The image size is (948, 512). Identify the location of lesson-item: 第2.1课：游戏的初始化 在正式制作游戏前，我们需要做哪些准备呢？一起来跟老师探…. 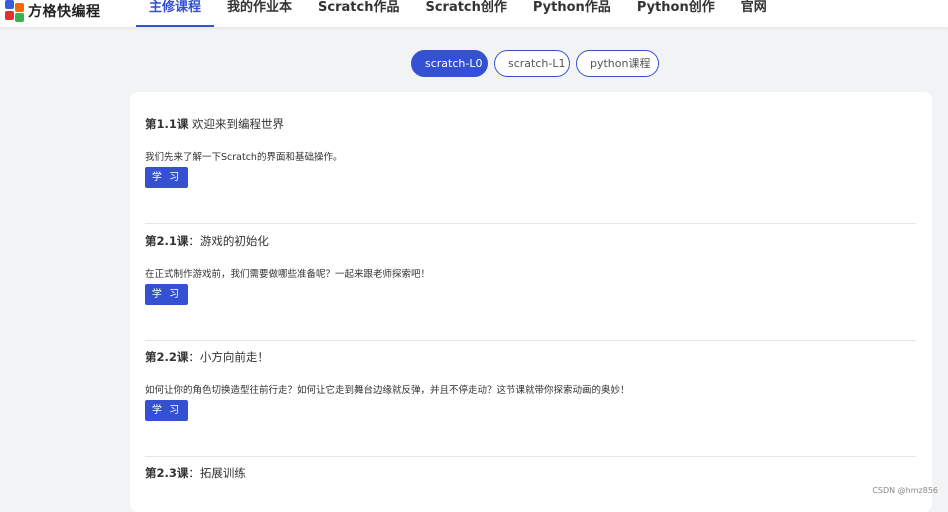
(530, 269).